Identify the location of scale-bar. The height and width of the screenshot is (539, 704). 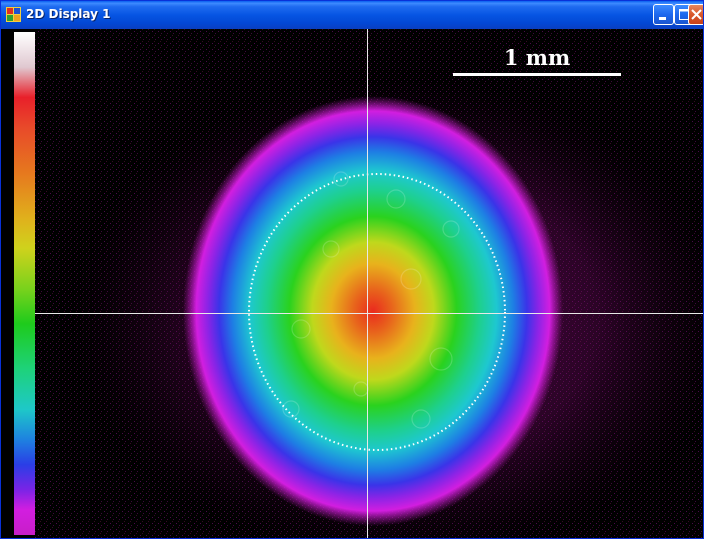
(537, 74).